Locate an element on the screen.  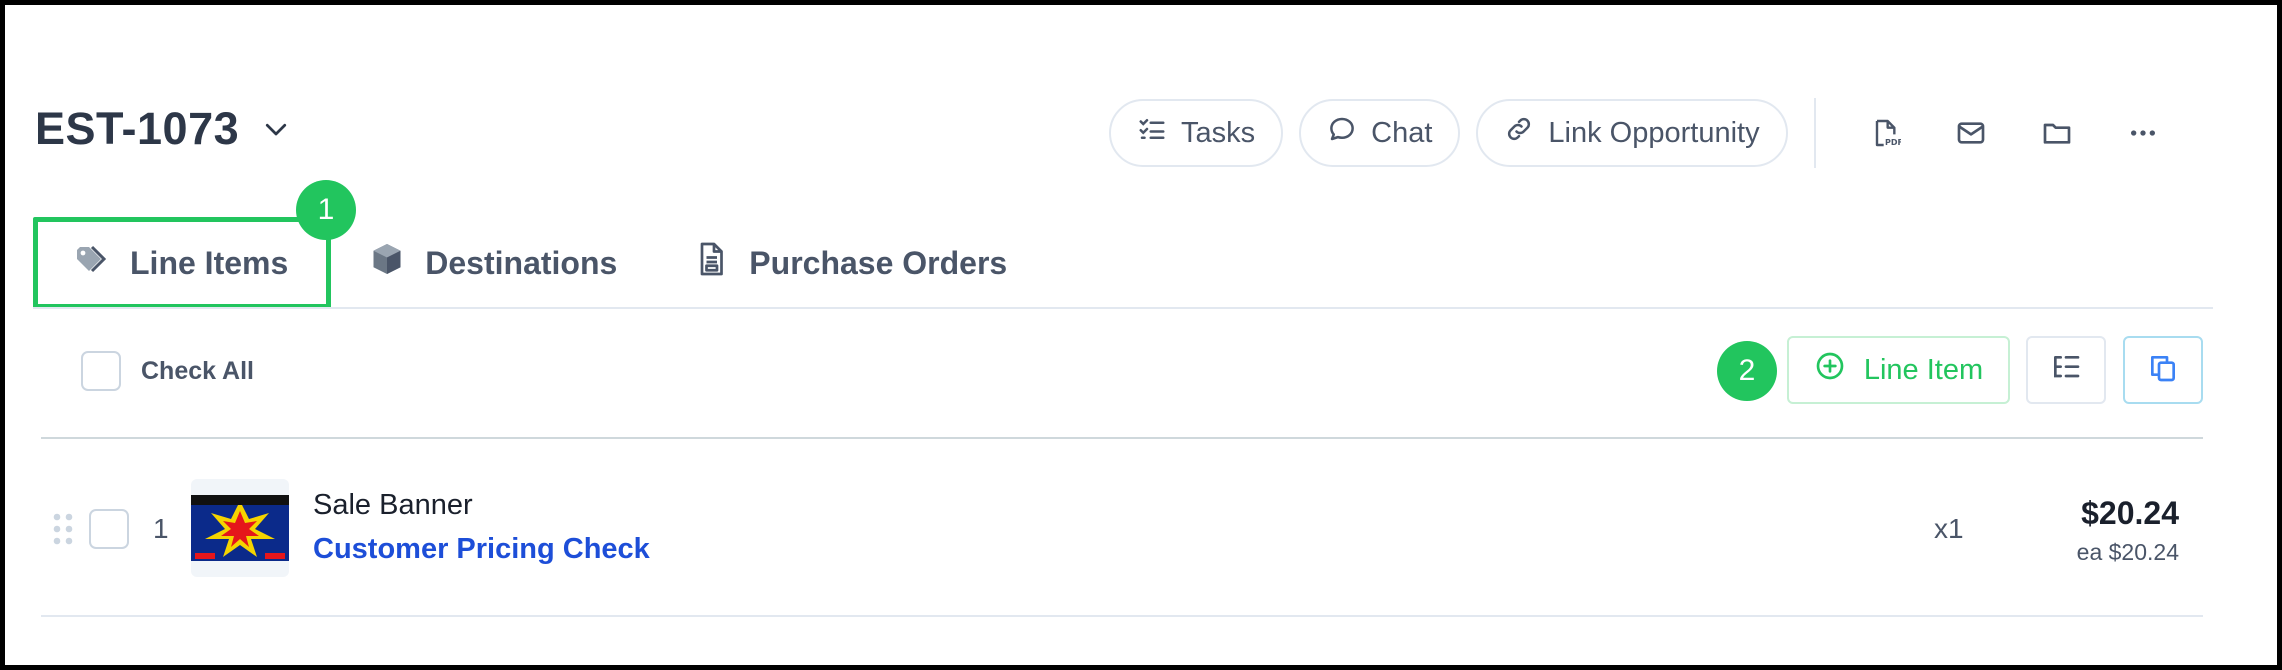
row-number: 1 is located at coordinates (161, 528).